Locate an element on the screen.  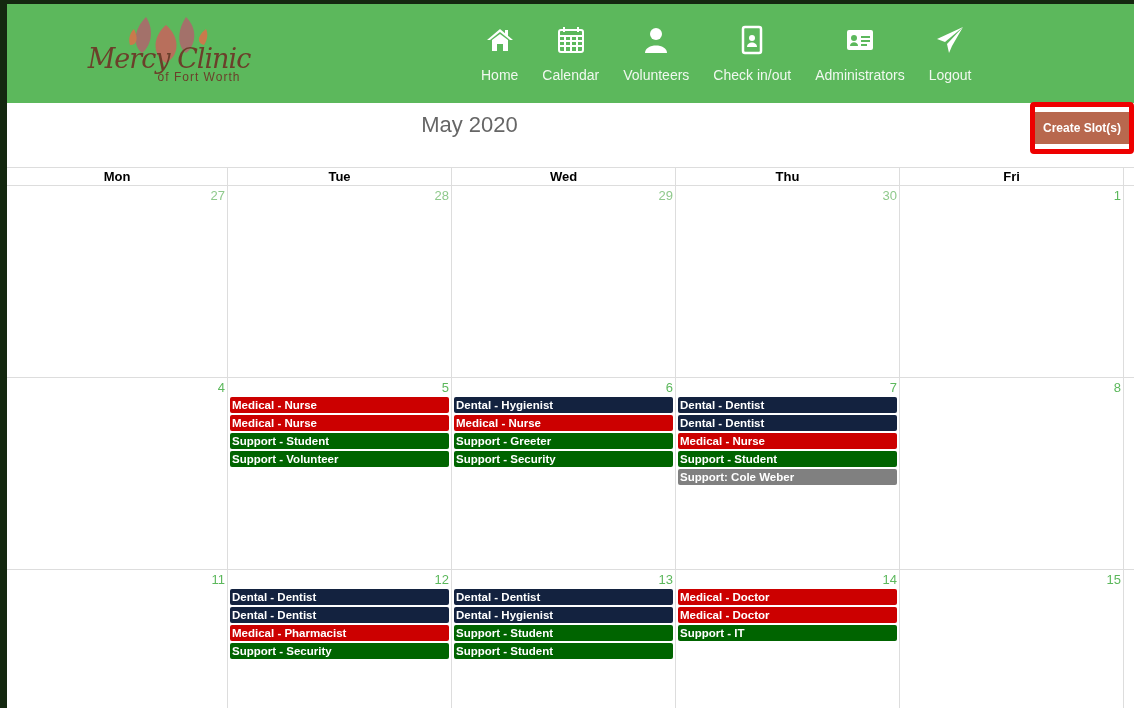
day-number: 12 is located at coordinates (441, 579).